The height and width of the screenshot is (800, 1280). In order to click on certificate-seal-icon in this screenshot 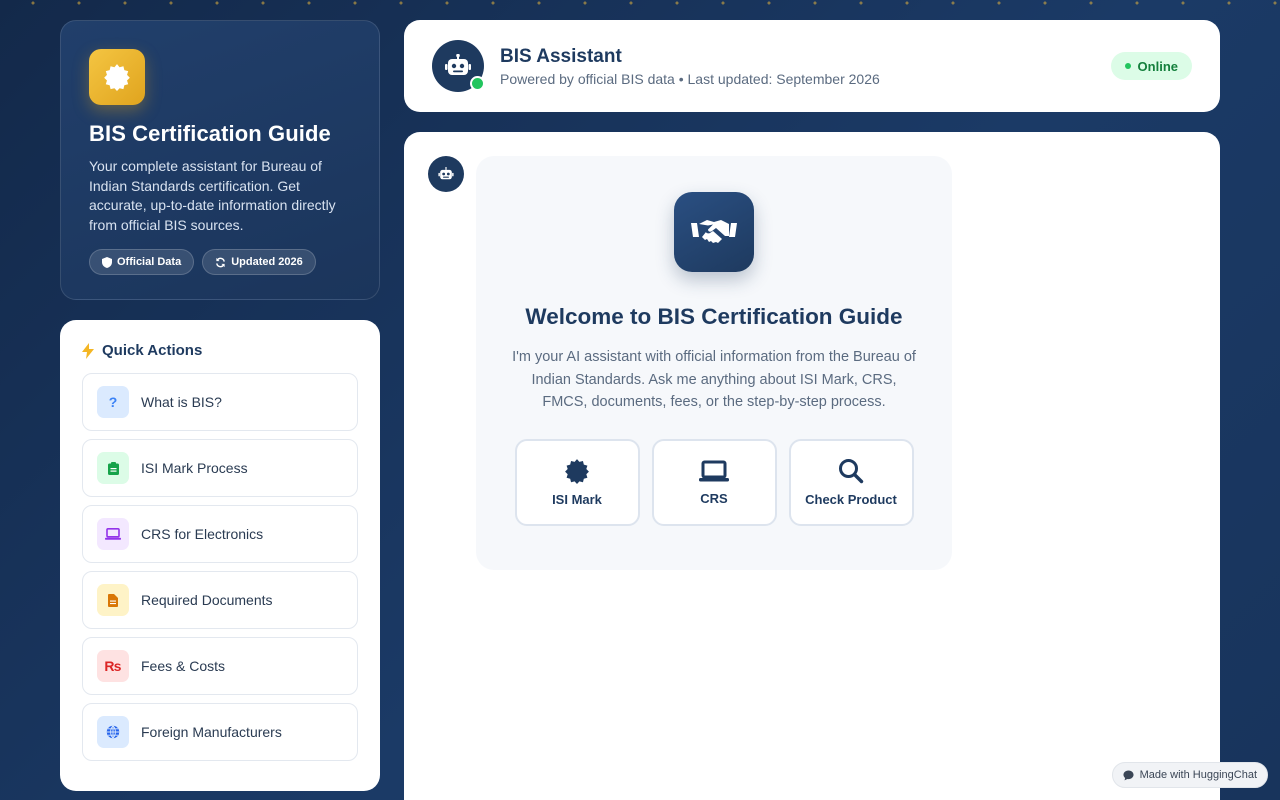, I will do `click(117, 77)`.